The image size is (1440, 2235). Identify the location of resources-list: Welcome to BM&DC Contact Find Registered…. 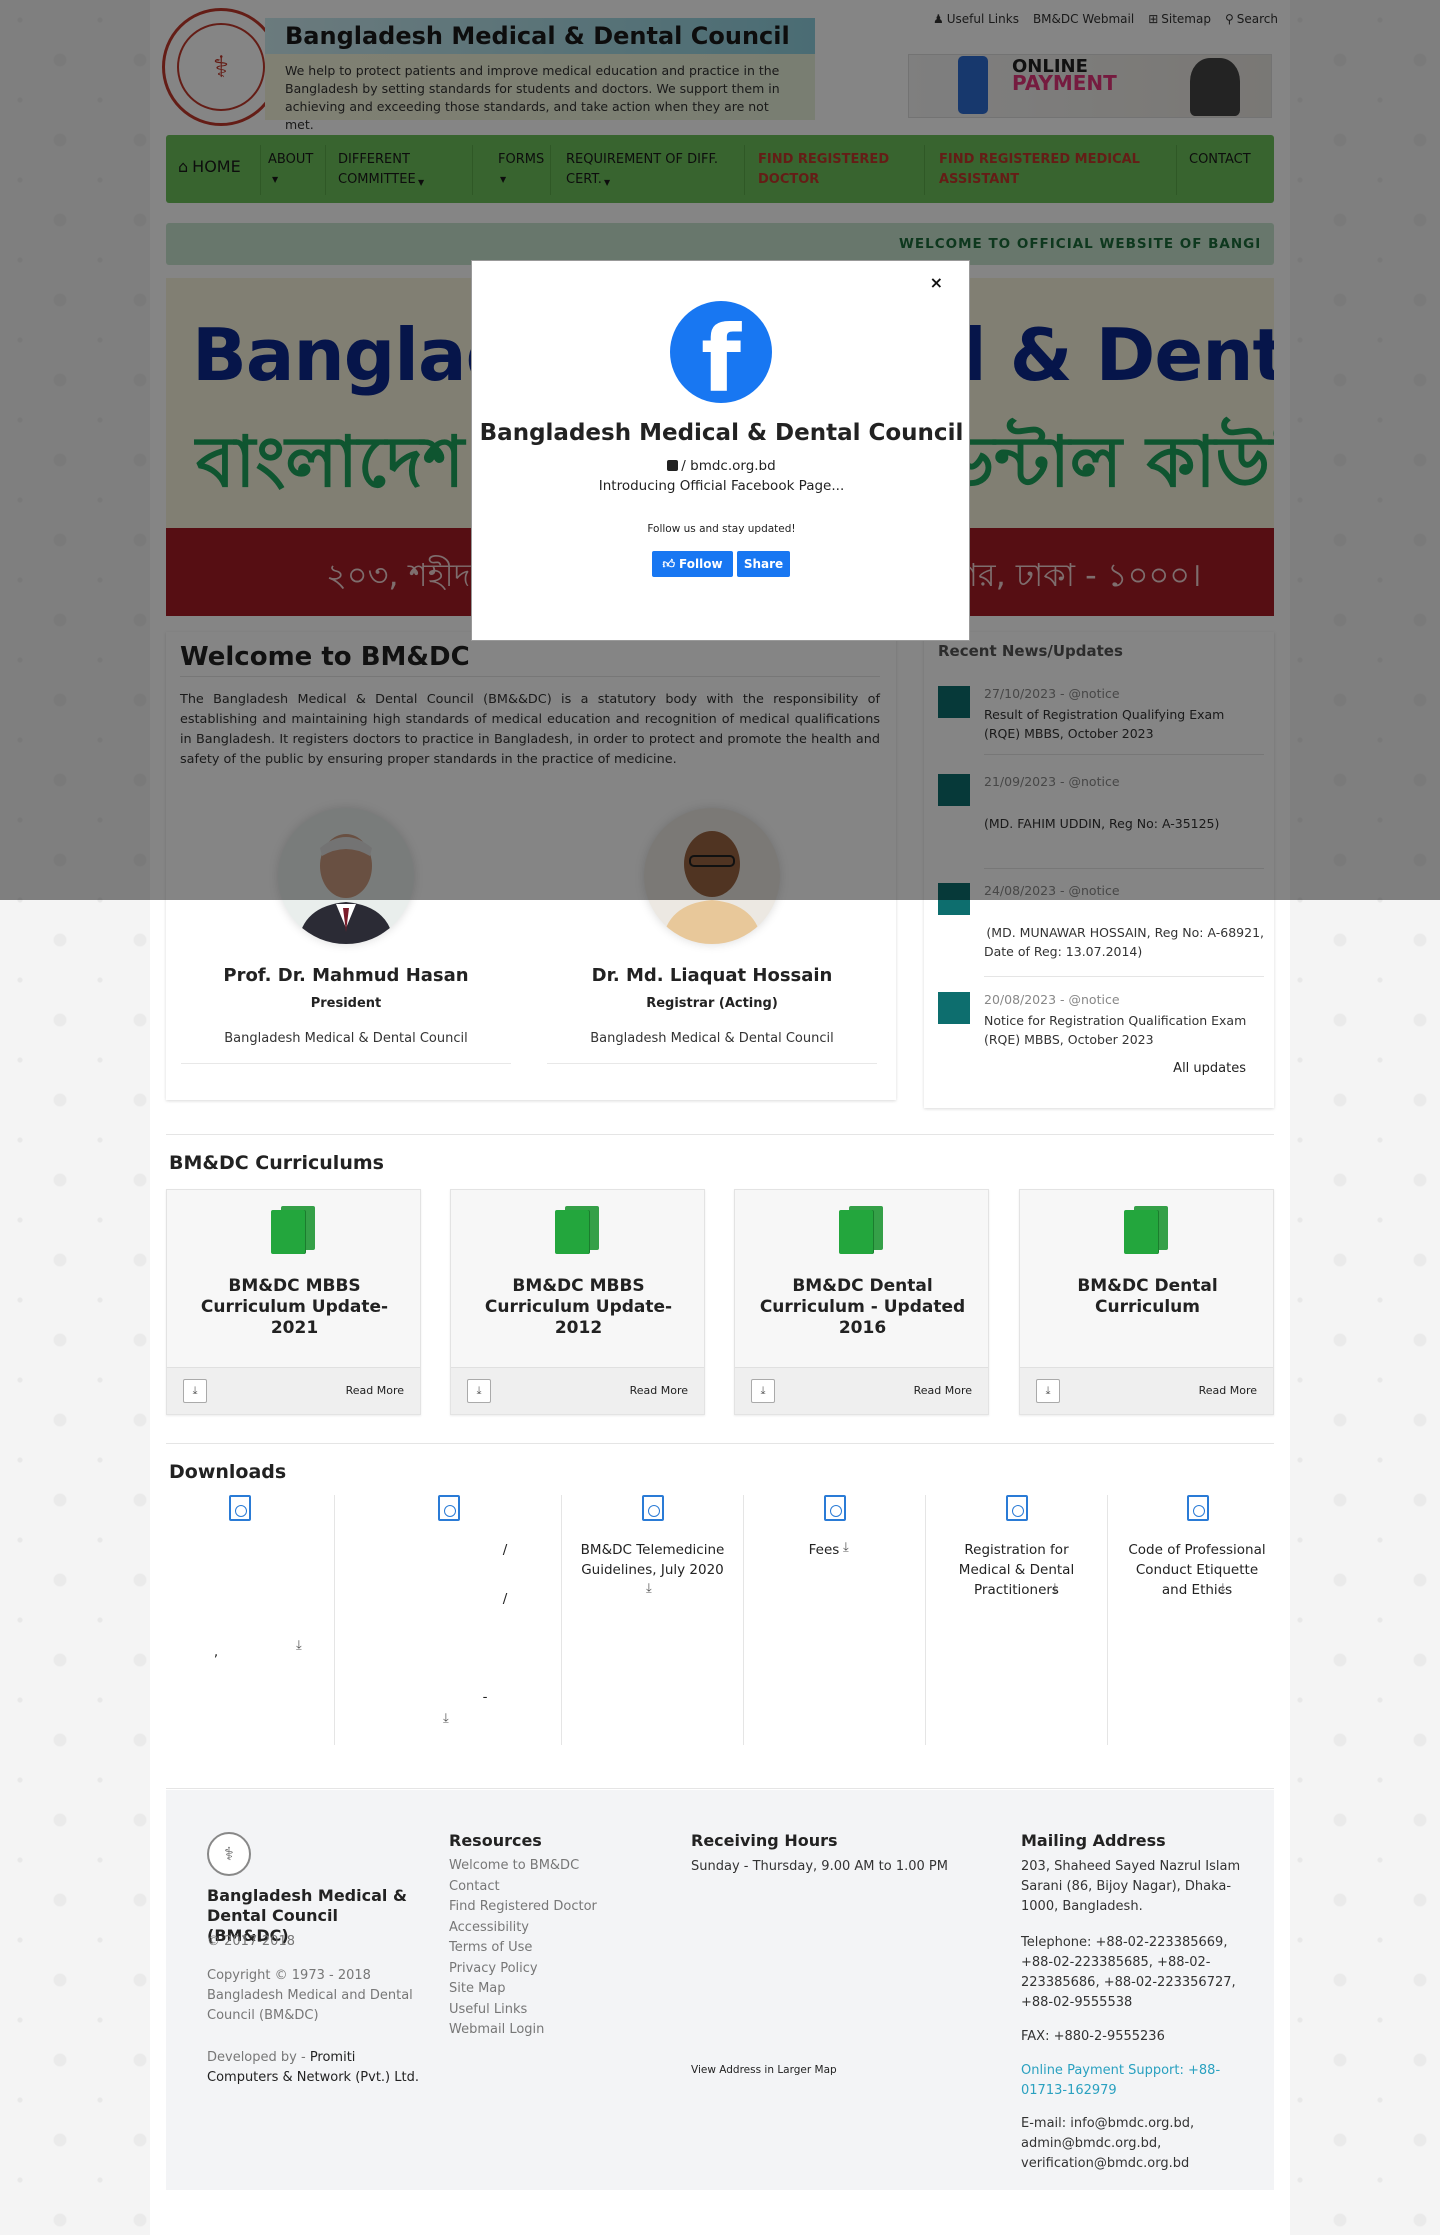
(534, 1948).